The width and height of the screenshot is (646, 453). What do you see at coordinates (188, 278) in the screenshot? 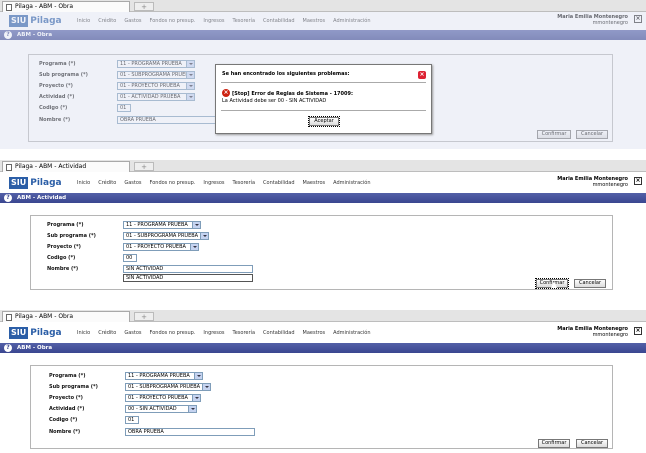
I see `autocomplete-suggestion: SIN ACTIVIDAD` at bounding box center [188, 278].